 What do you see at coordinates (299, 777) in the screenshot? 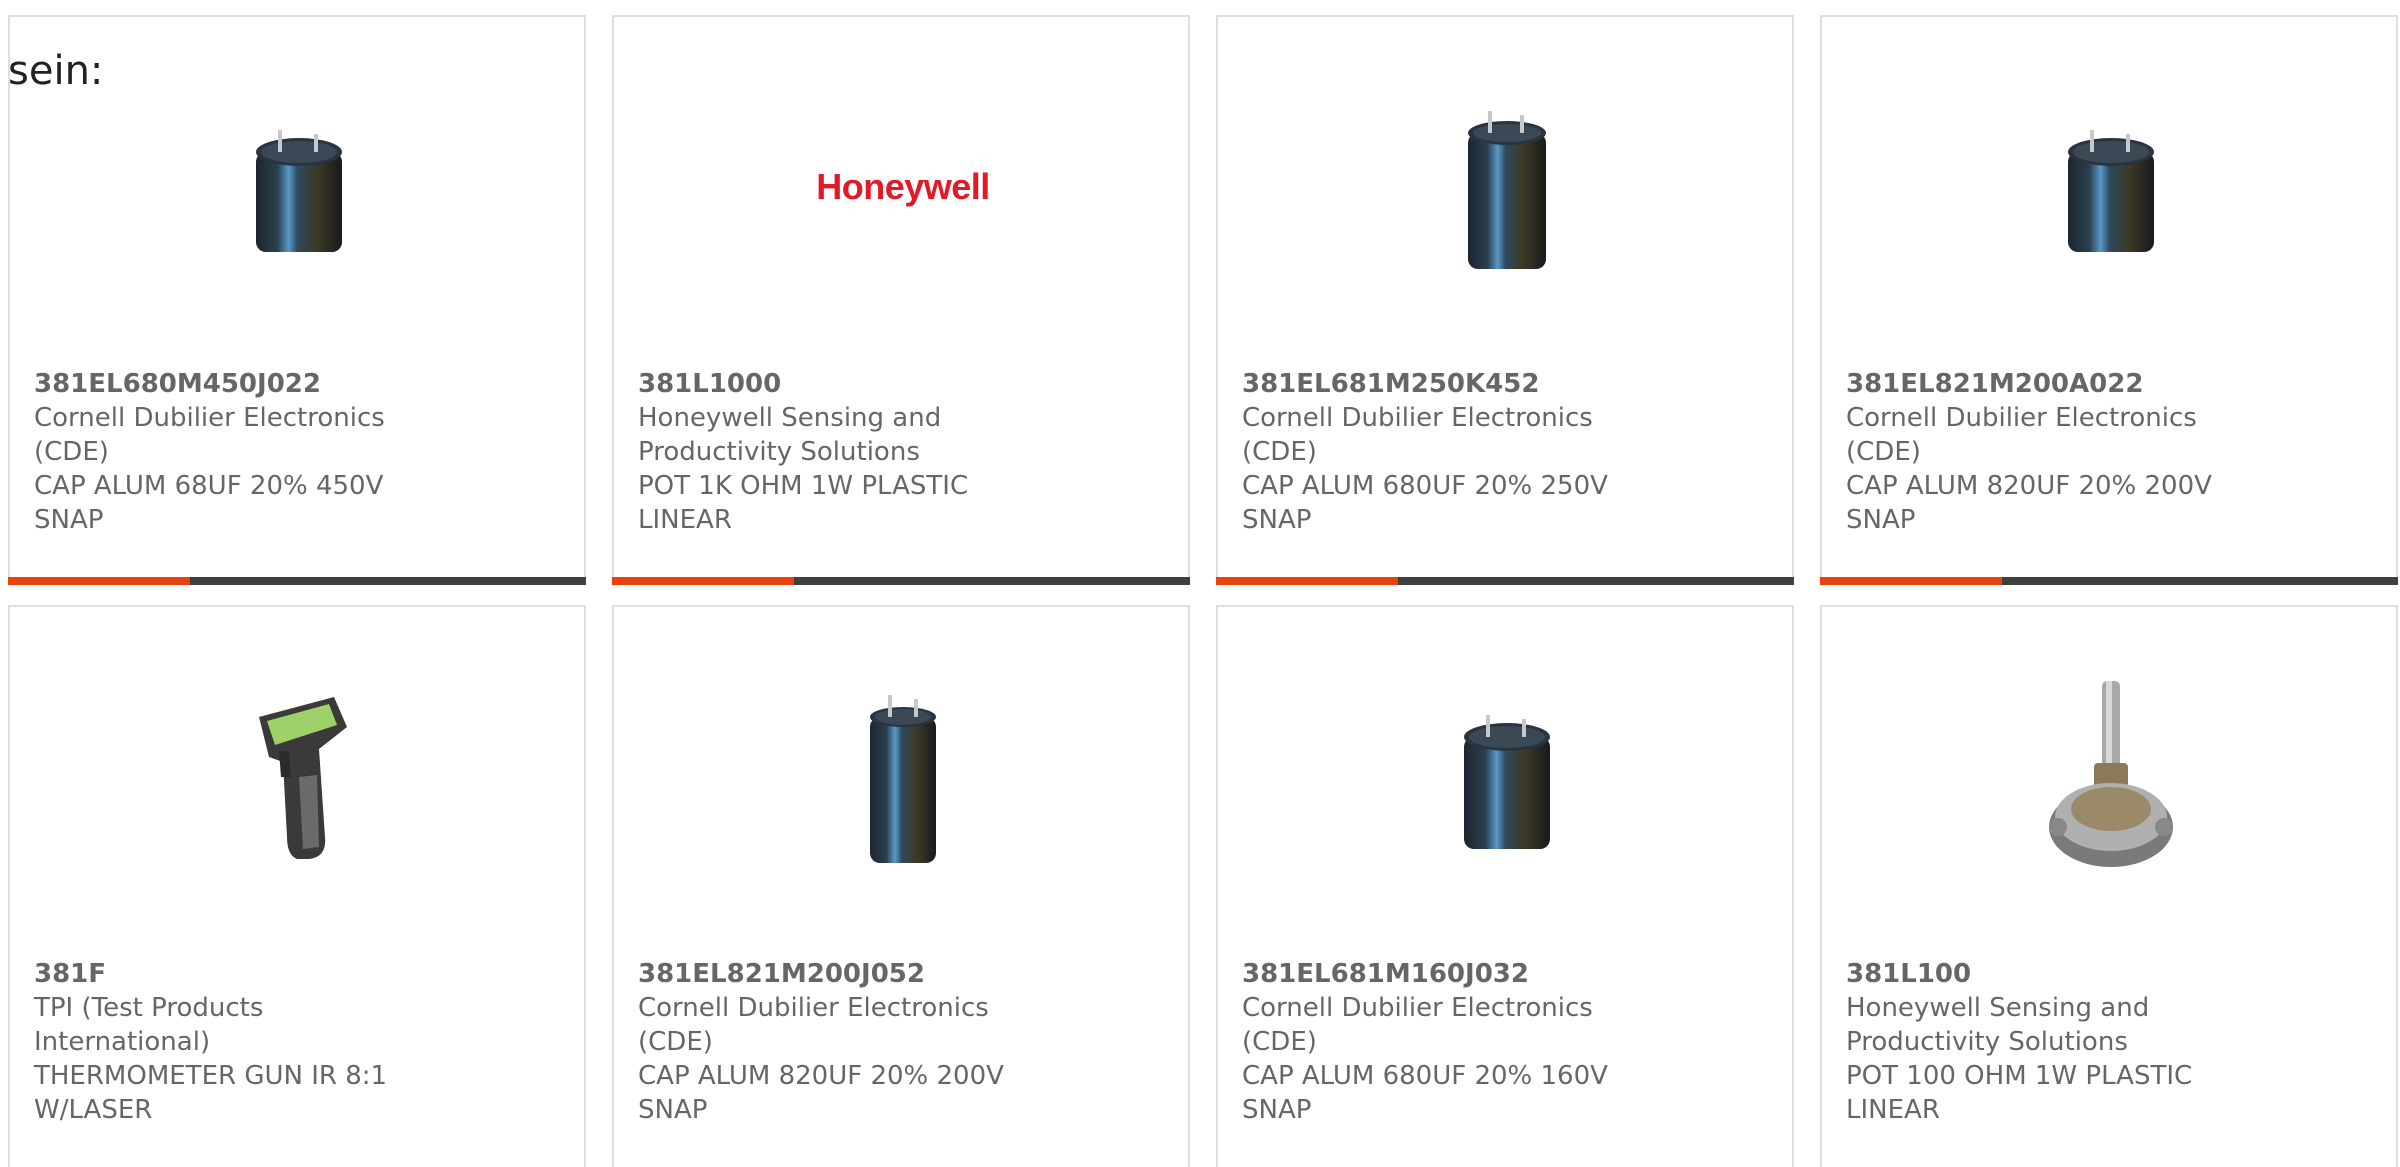
I see `thermometer-gun-icon` at bounding box center [299, 777].